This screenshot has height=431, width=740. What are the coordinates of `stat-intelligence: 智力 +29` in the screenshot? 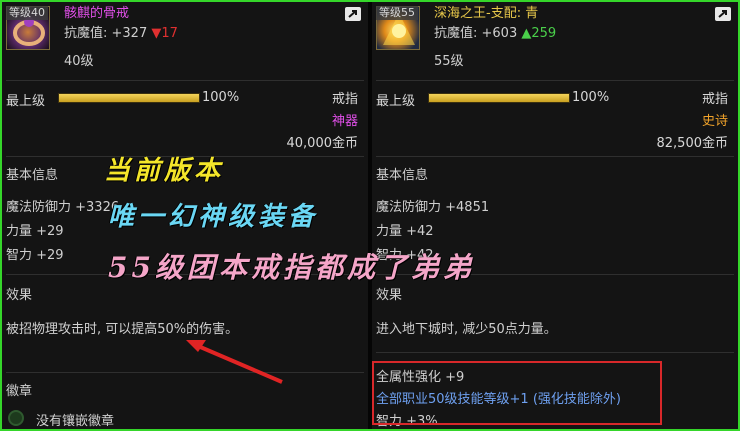 It's located at (35, 255).